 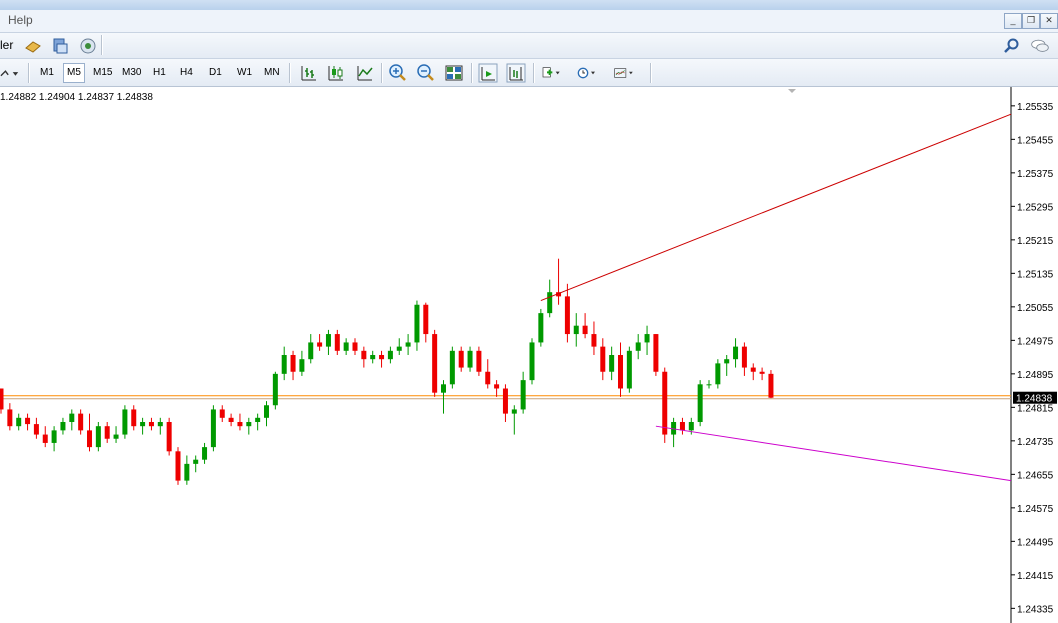 I want to click on timeframe-d1: D1, so click(x=215, y=73).